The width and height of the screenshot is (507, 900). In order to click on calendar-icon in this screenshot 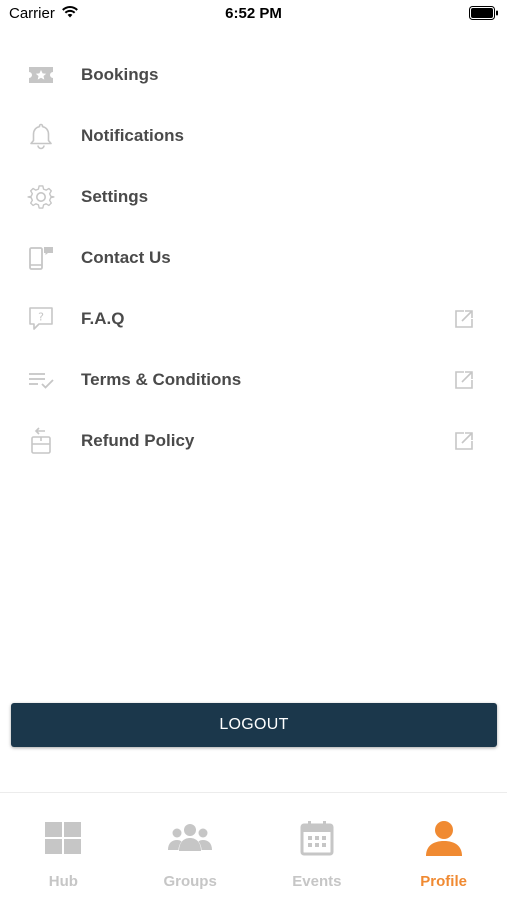, I will do `click(317, 839)`.